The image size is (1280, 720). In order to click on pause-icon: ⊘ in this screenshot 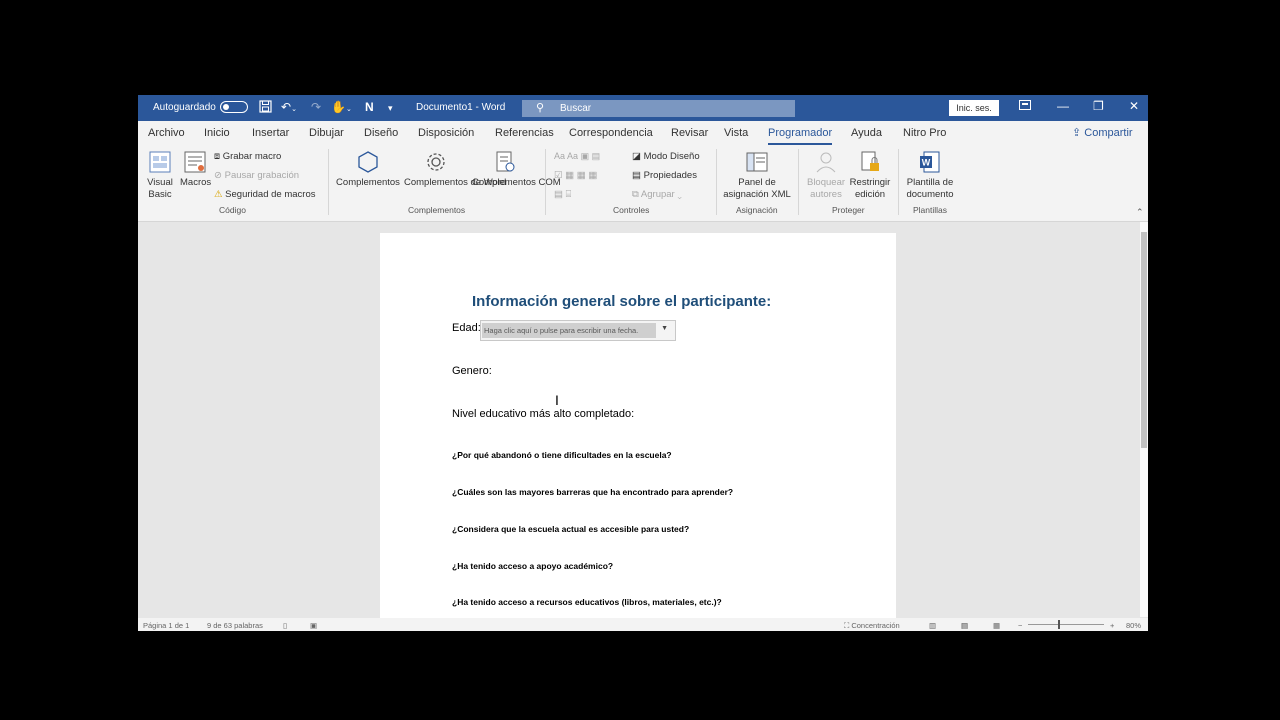, I will do `click(218, 175)`.